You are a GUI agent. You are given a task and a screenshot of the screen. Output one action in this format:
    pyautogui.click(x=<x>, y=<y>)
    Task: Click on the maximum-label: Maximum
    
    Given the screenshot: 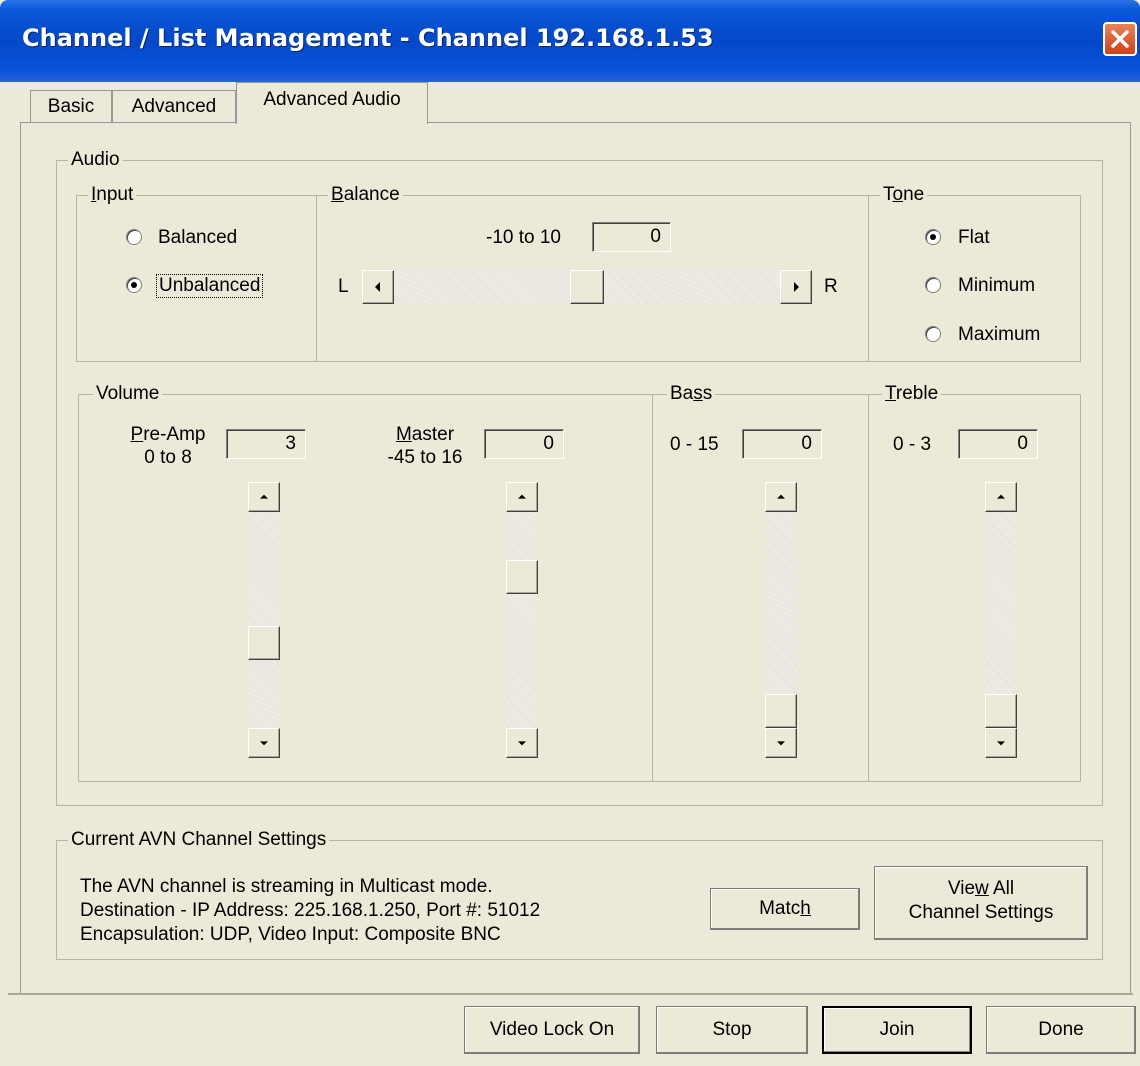 What is the action you would take?
    pyautogui.click(x=999, y=335)
    